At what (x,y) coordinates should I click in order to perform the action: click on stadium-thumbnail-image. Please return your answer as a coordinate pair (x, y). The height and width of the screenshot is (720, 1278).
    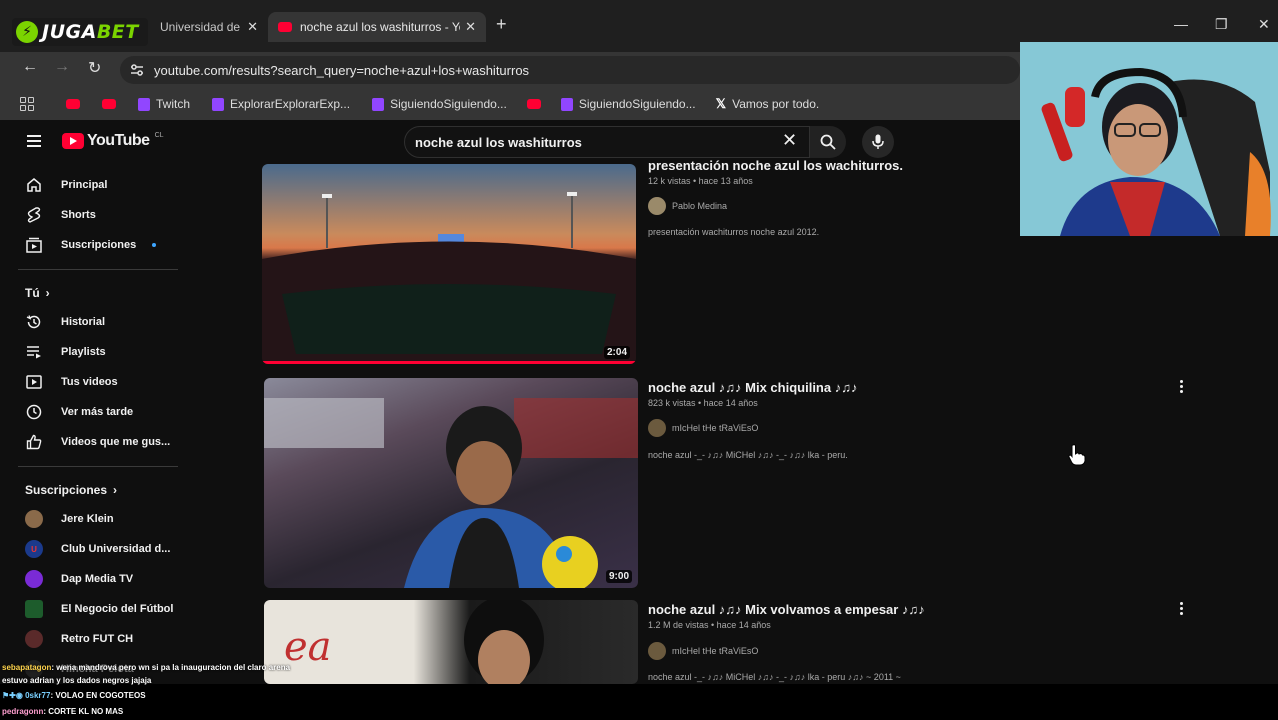
    Looking at the image, I should click on (449, 278).